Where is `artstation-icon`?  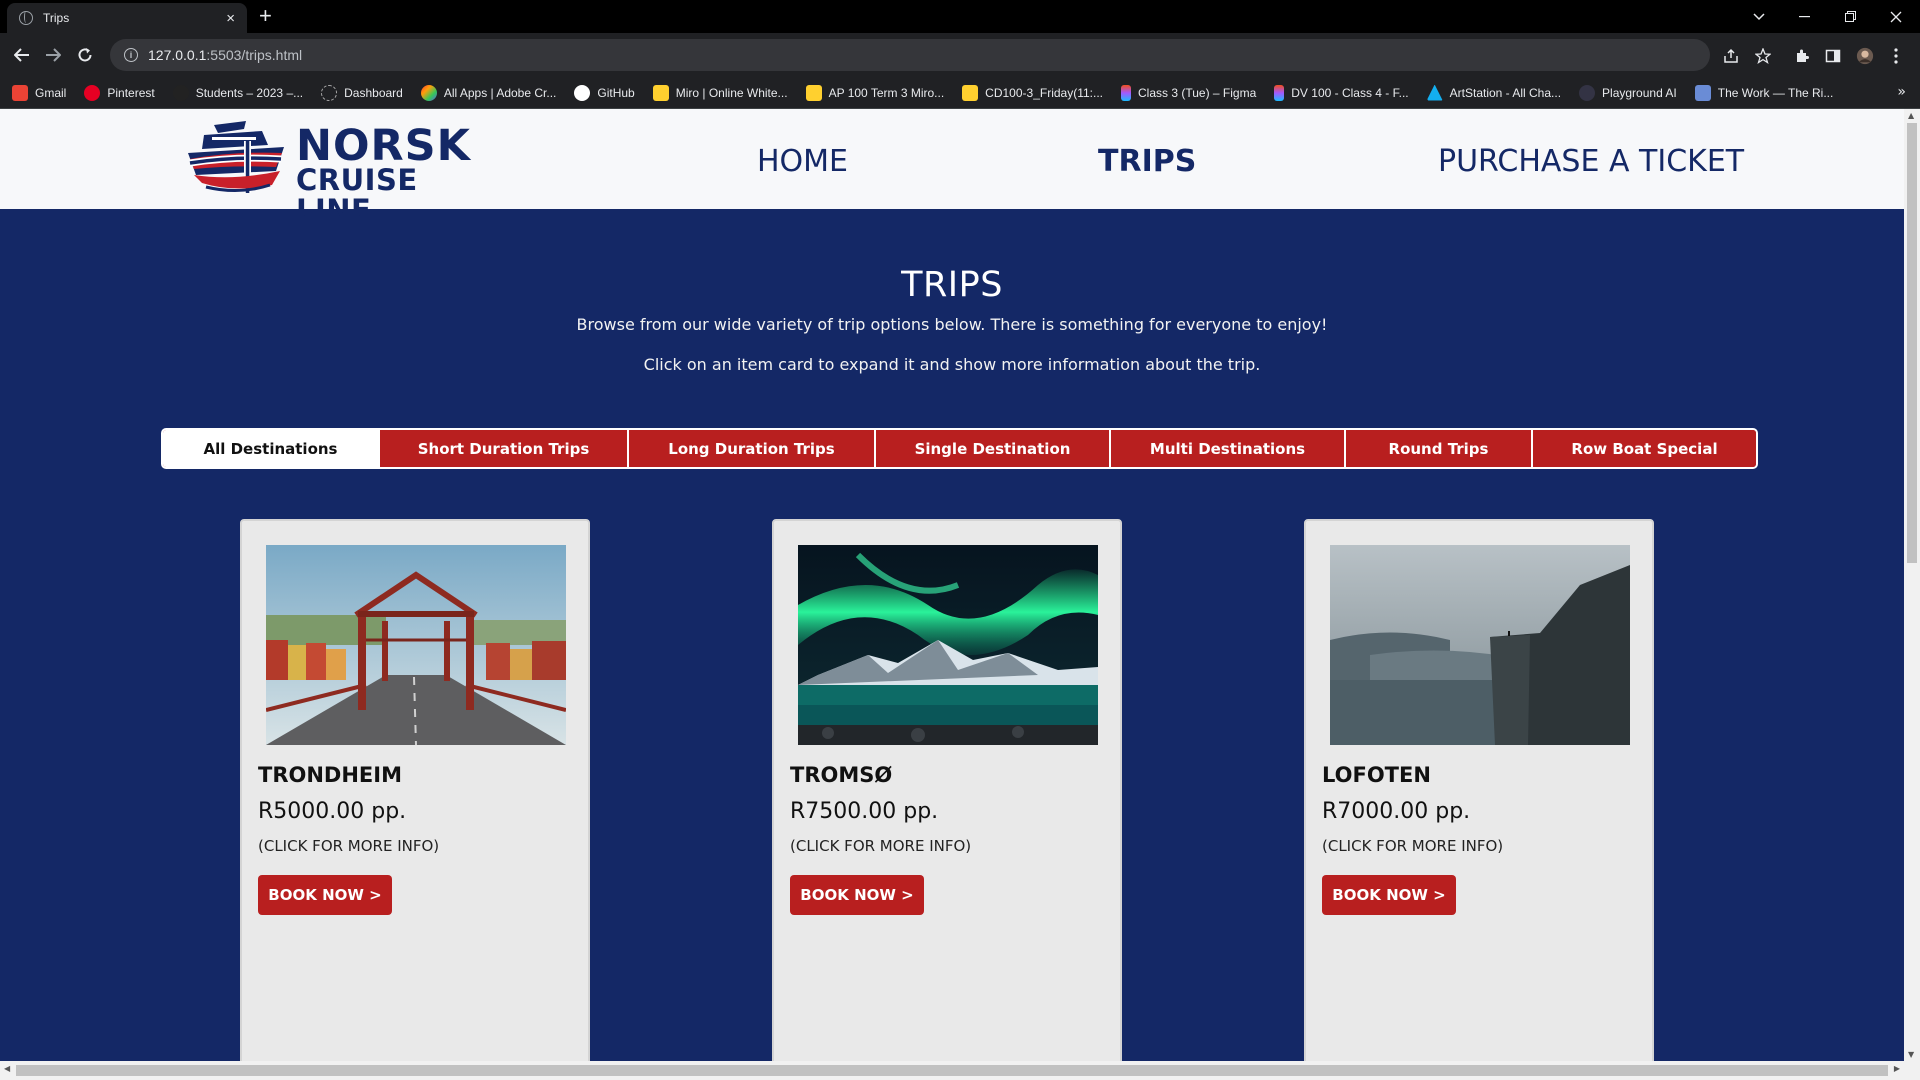
artstation-icon is located at coordinates (1434, 92).